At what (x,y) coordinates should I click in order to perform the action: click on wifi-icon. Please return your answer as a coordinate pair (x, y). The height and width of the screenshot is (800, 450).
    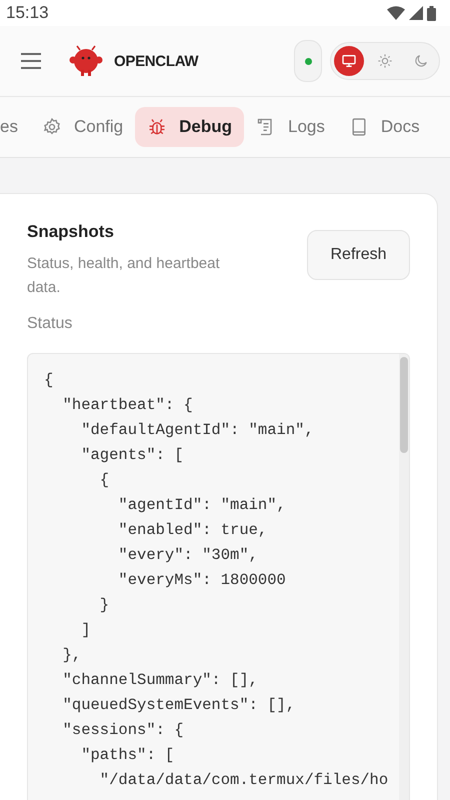
    Looking at the image, I should click on (396, 13).